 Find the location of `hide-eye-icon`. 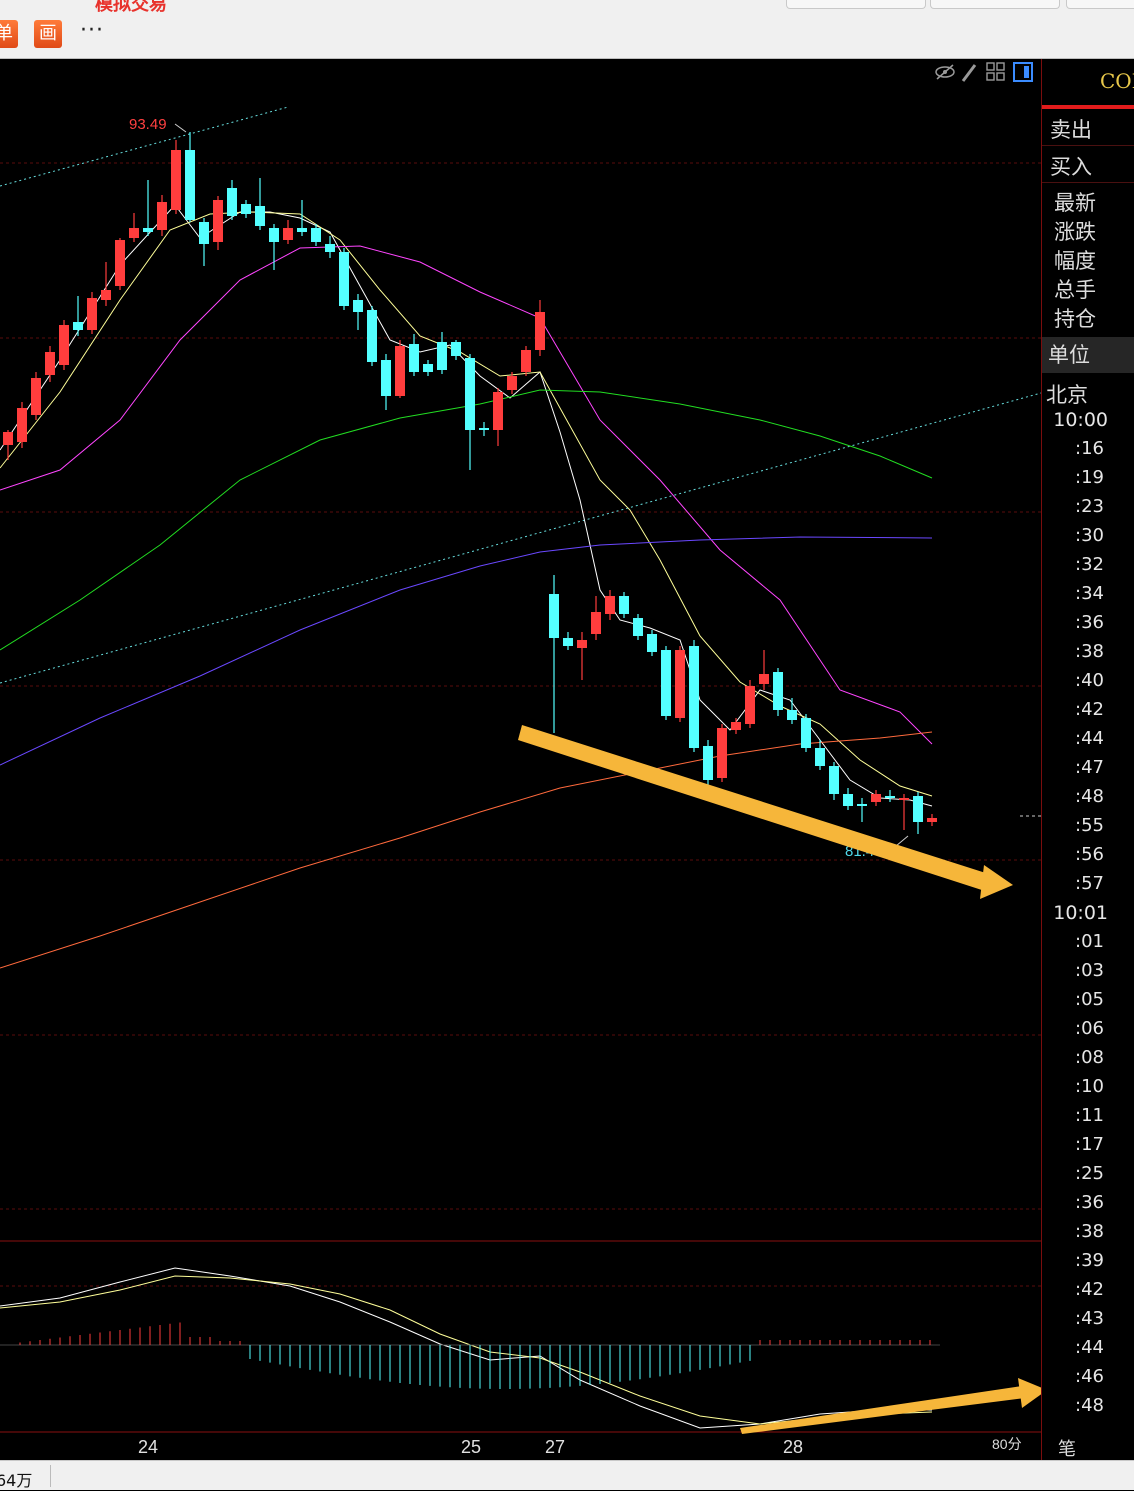

hide-eye-icon is located at coordinates (945, 72).